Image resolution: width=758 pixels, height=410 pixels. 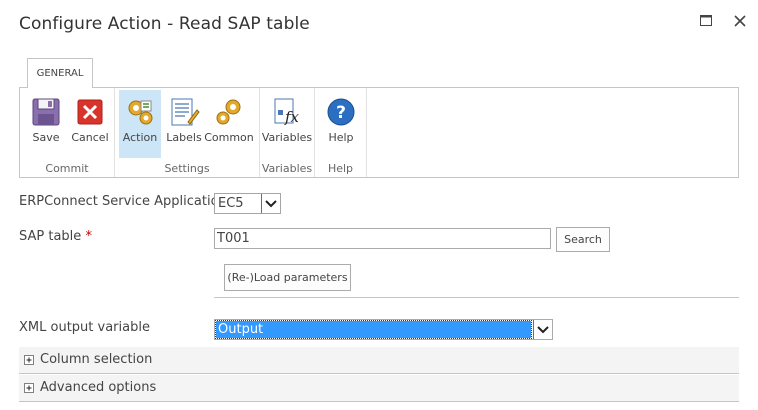 What do you see at coordinates (84, 327) in the screenshot?
I see `xml-output-label: XML output variable` at bounding box center [84, 327].